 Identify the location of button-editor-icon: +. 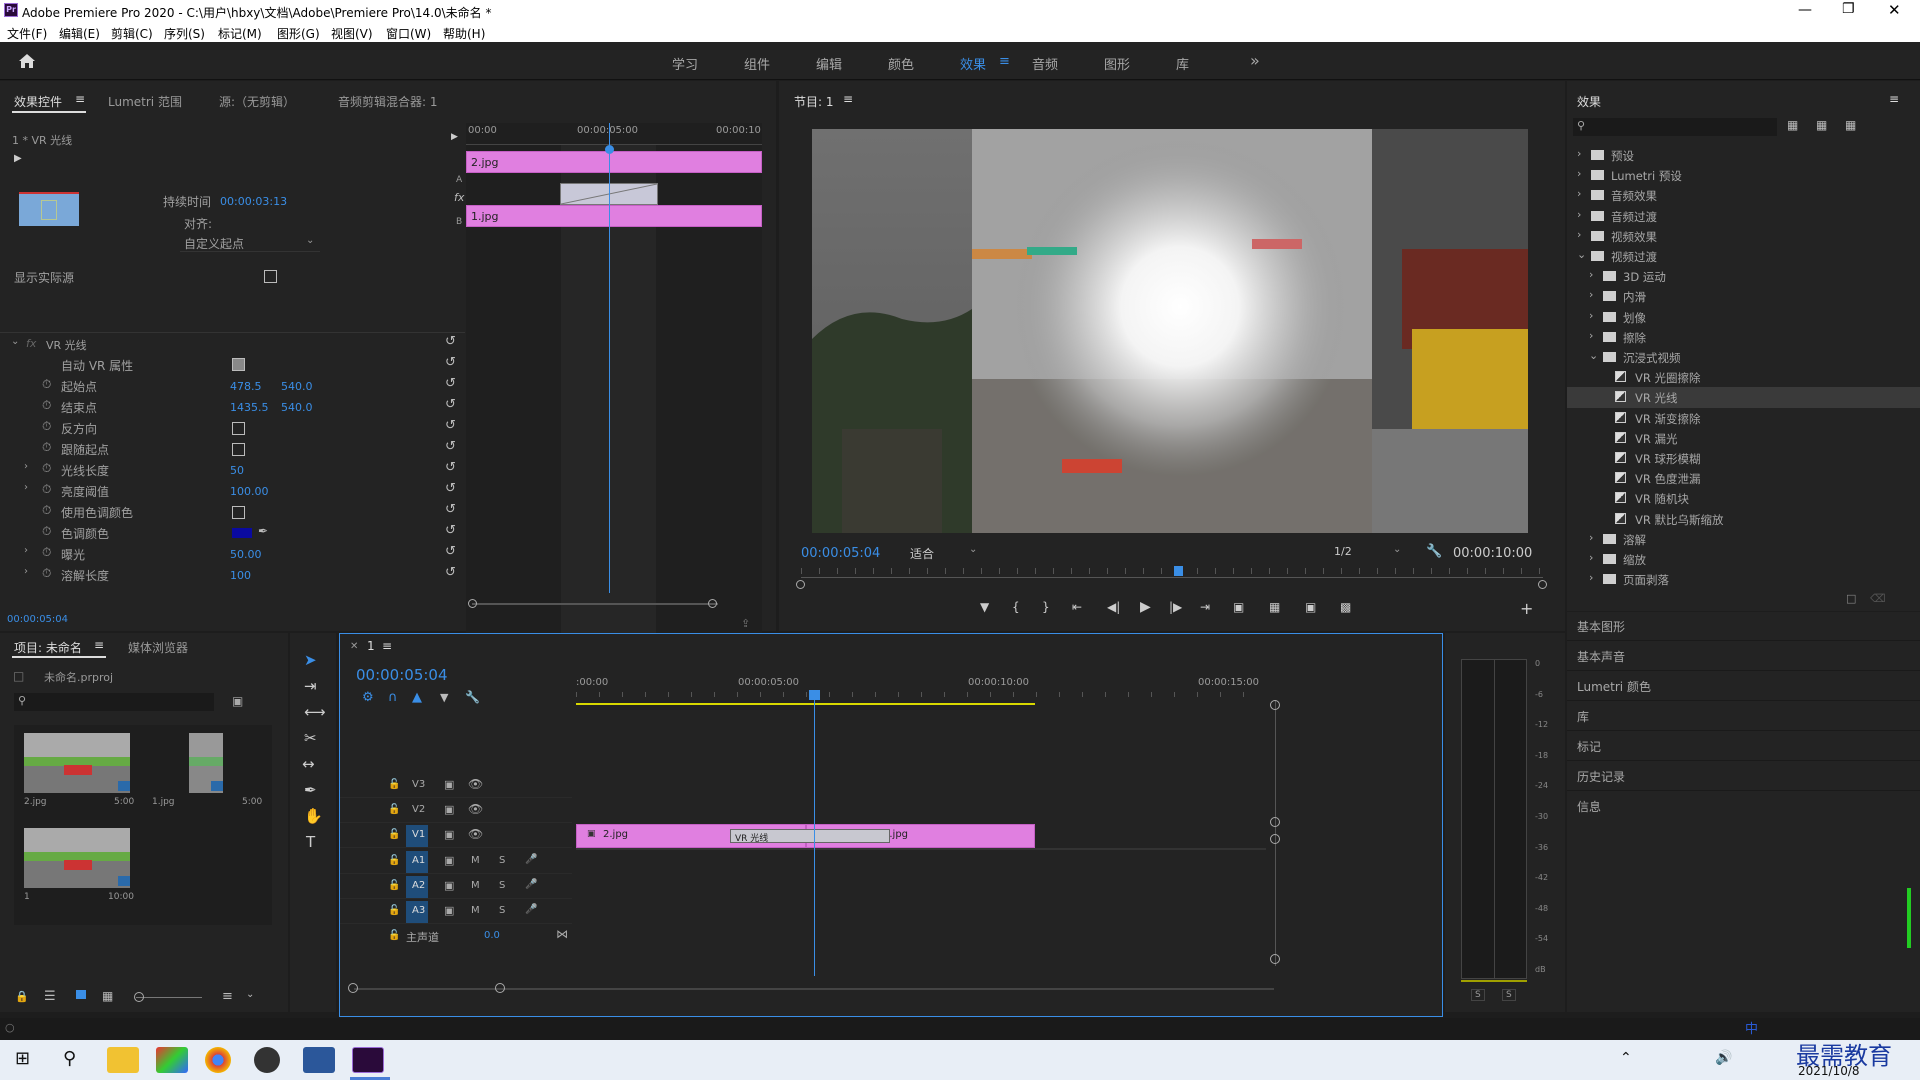
(1526, 608).